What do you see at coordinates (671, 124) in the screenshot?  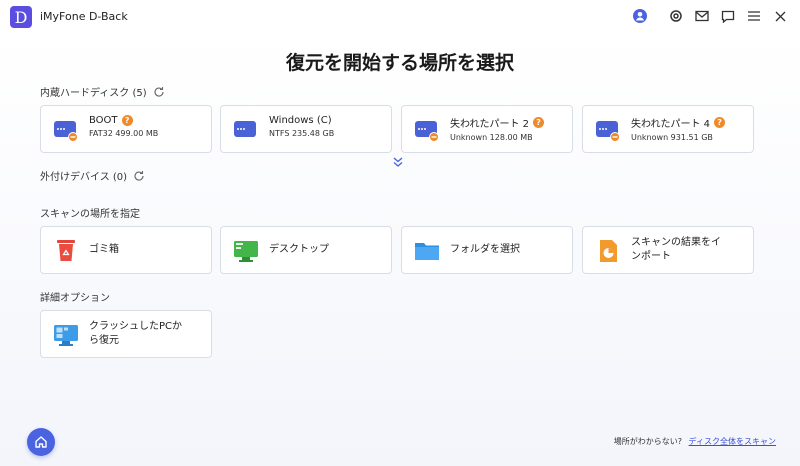 I see `drive-name: 失われたパート 4` at bounding box center [671, 124].